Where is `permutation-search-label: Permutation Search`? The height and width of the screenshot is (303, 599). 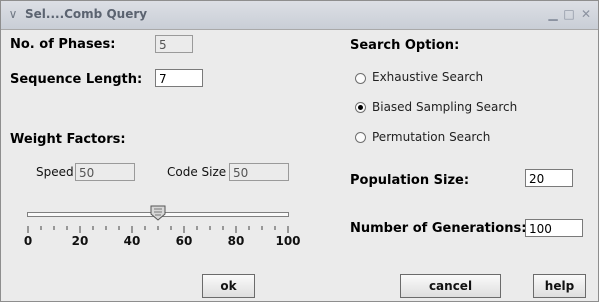 permutation-search-label: Permutation Search is located at coordinates (431, 137).